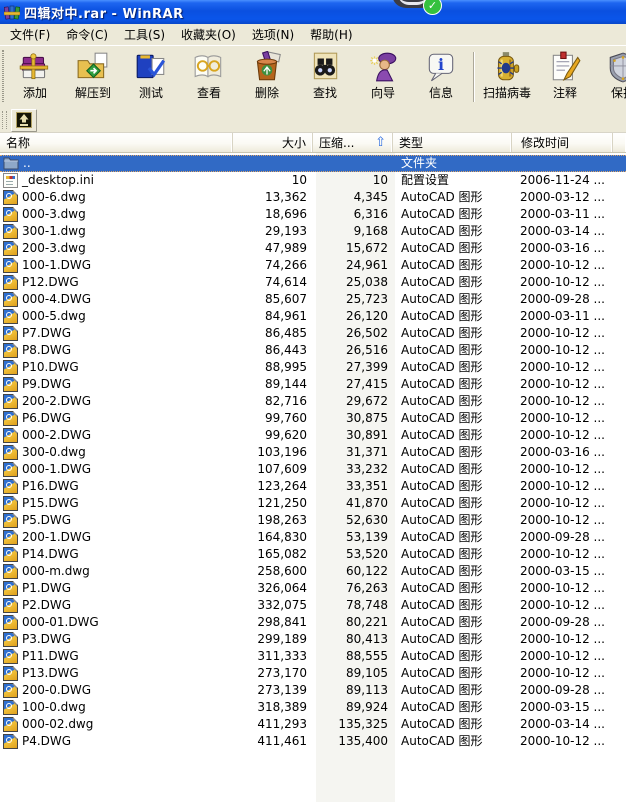 Image resolution: width=626 pixels, height=802 pixels. What do you see at coordinates (325, 76) in the screenshot?
I see `find-button: 查找` at bounding box center [325, 76].